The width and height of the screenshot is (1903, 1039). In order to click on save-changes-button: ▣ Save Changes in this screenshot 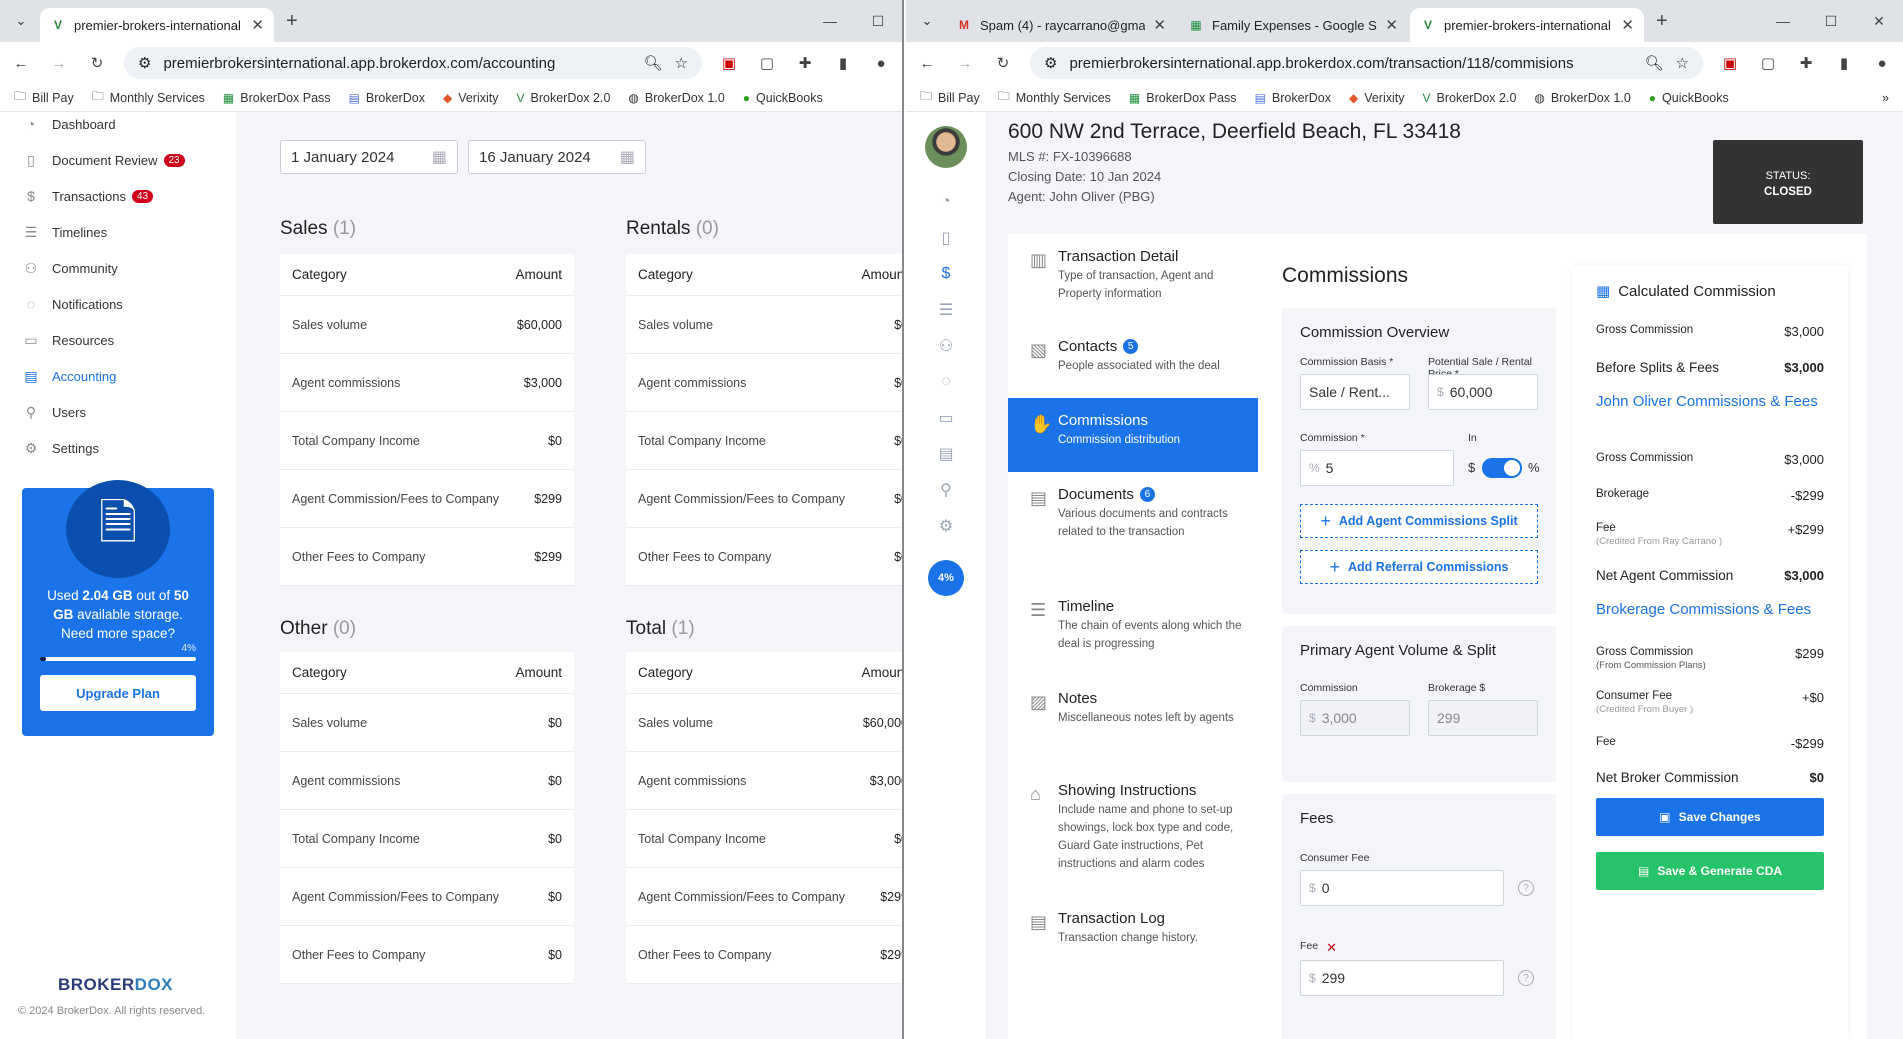, I will do `click(1710, 817)`.